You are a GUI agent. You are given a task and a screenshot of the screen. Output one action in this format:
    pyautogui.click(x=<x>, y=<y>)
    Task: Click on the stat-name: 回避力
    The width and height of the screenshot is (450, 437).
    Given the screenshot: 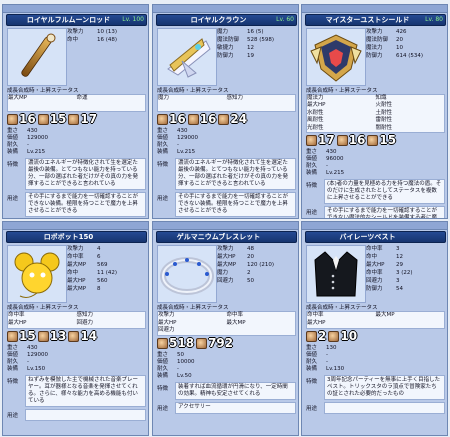 What is the action you would take?
    pyautogui.click(x=225, y=281)
    